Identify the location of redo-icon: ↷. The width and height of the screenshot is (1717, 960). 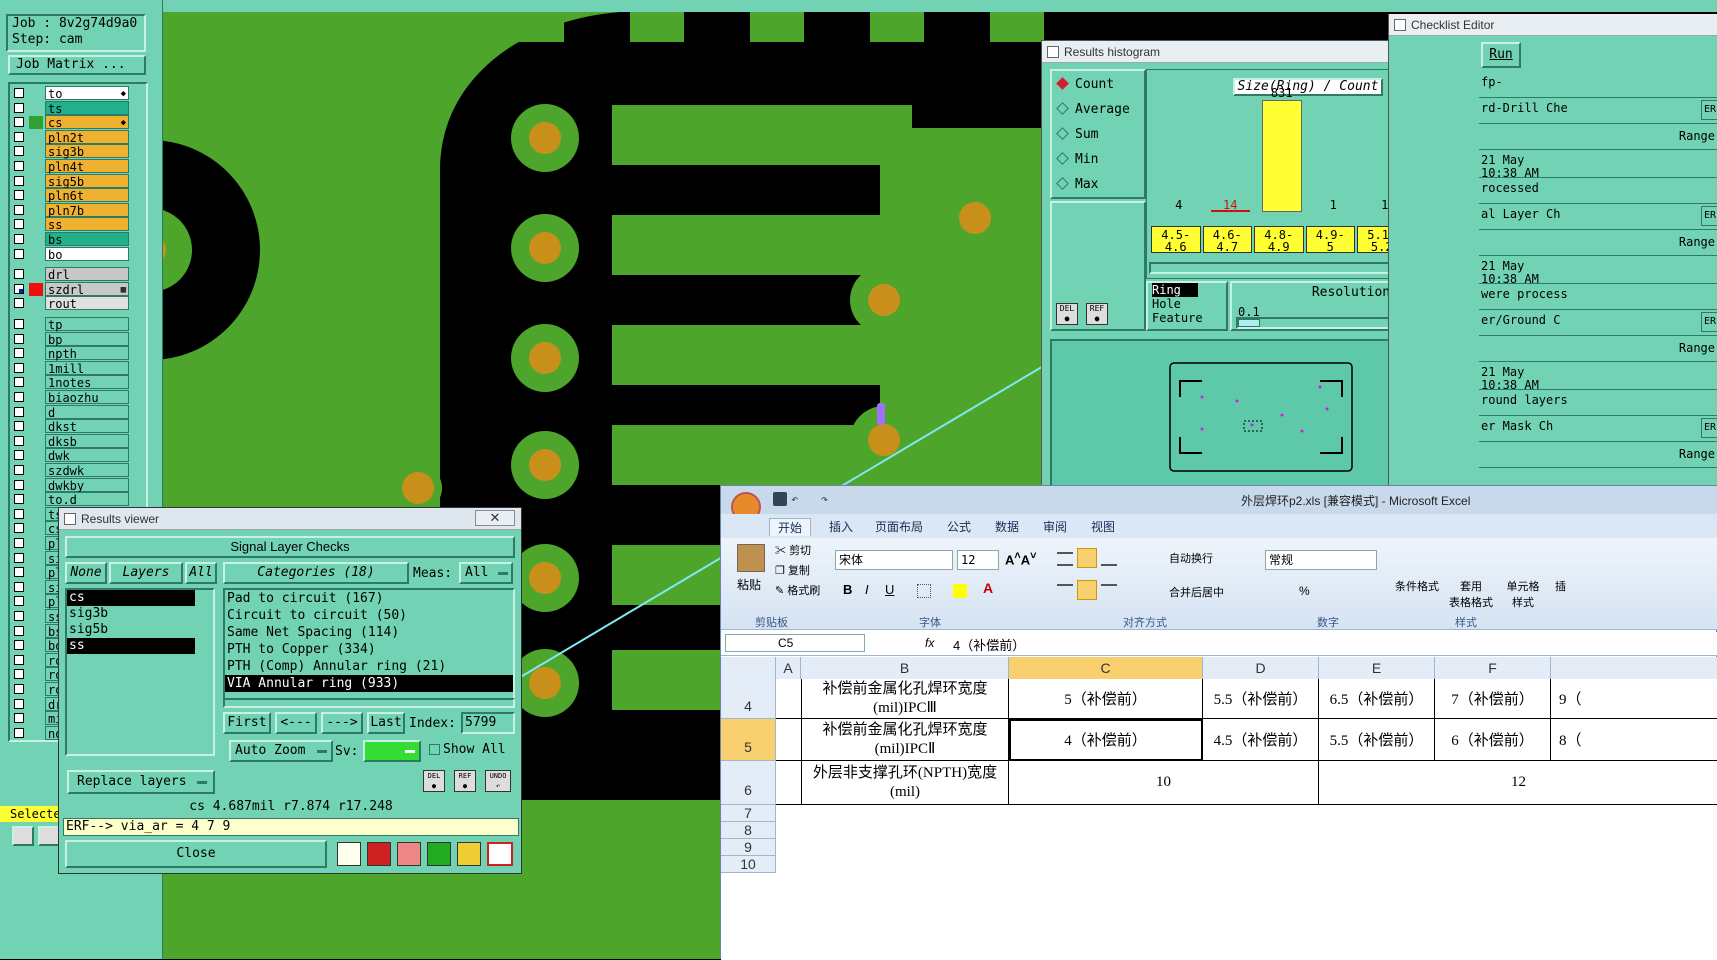
(835, 499).